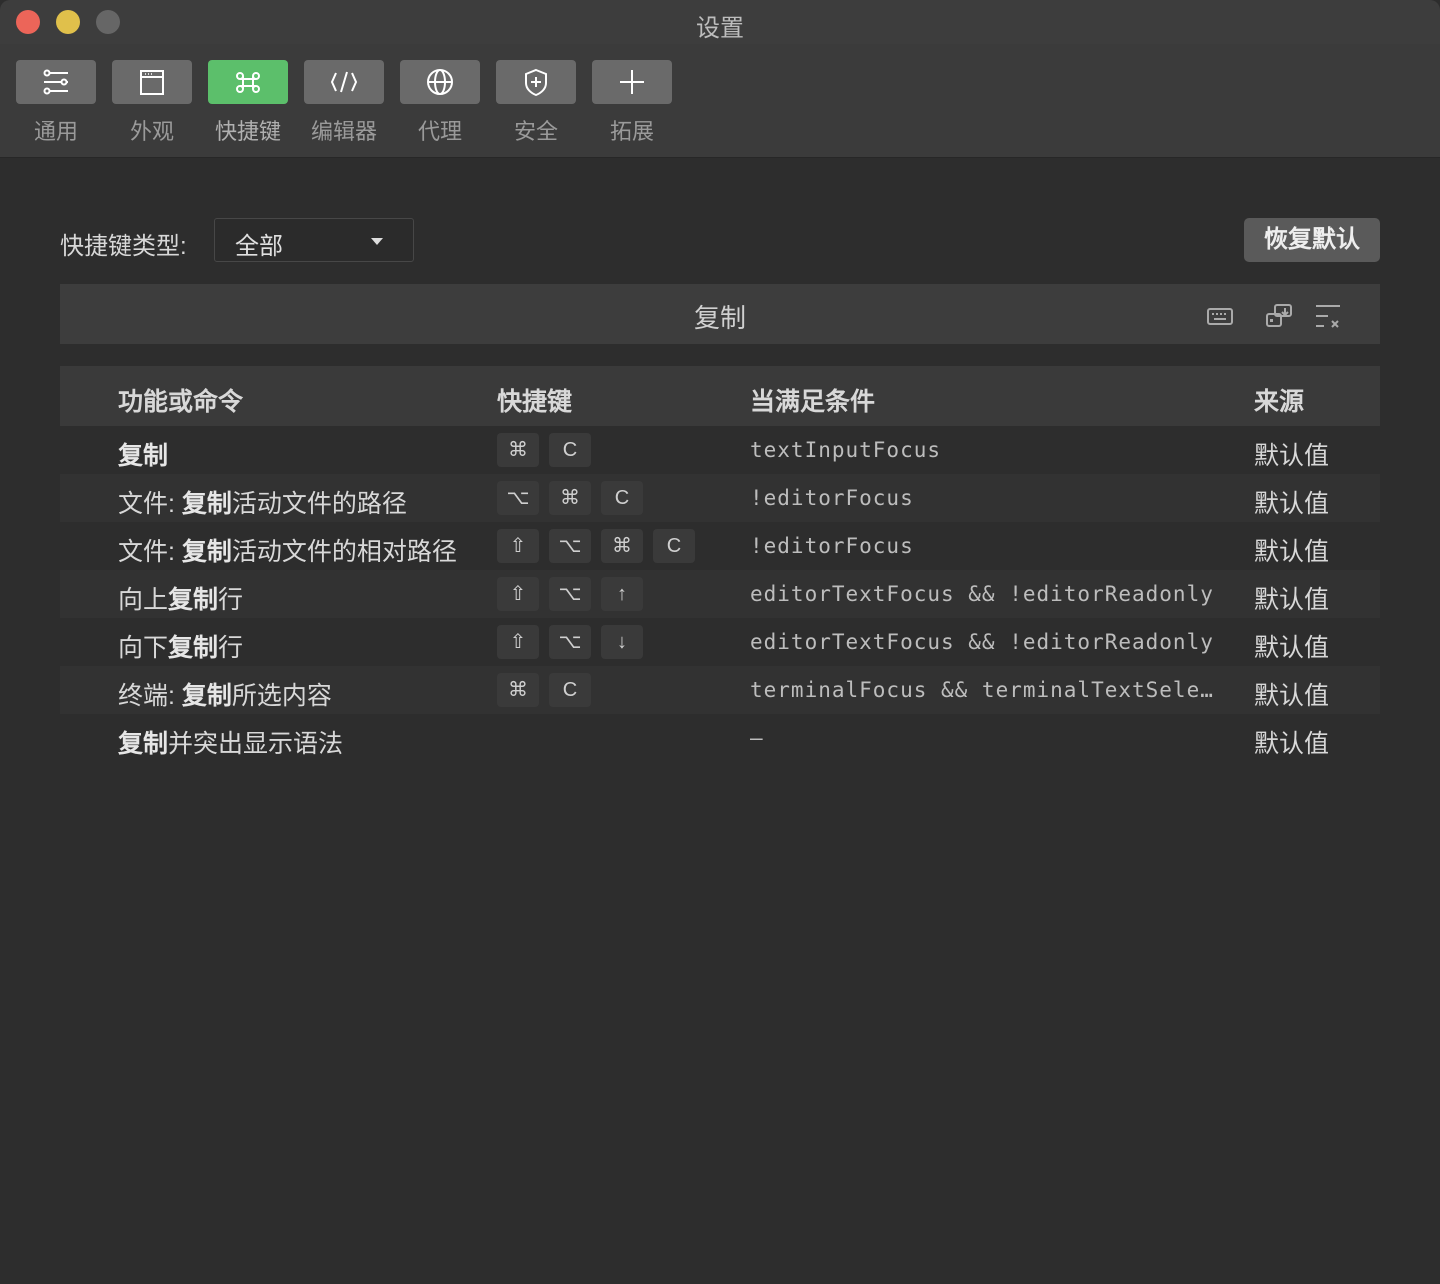 The image size is (1440, 1284). What do you see at coordinates (256, 744) in the screenshot?
I see `command-suffix: 并突出显示语法` at bounding box center [256, 744].